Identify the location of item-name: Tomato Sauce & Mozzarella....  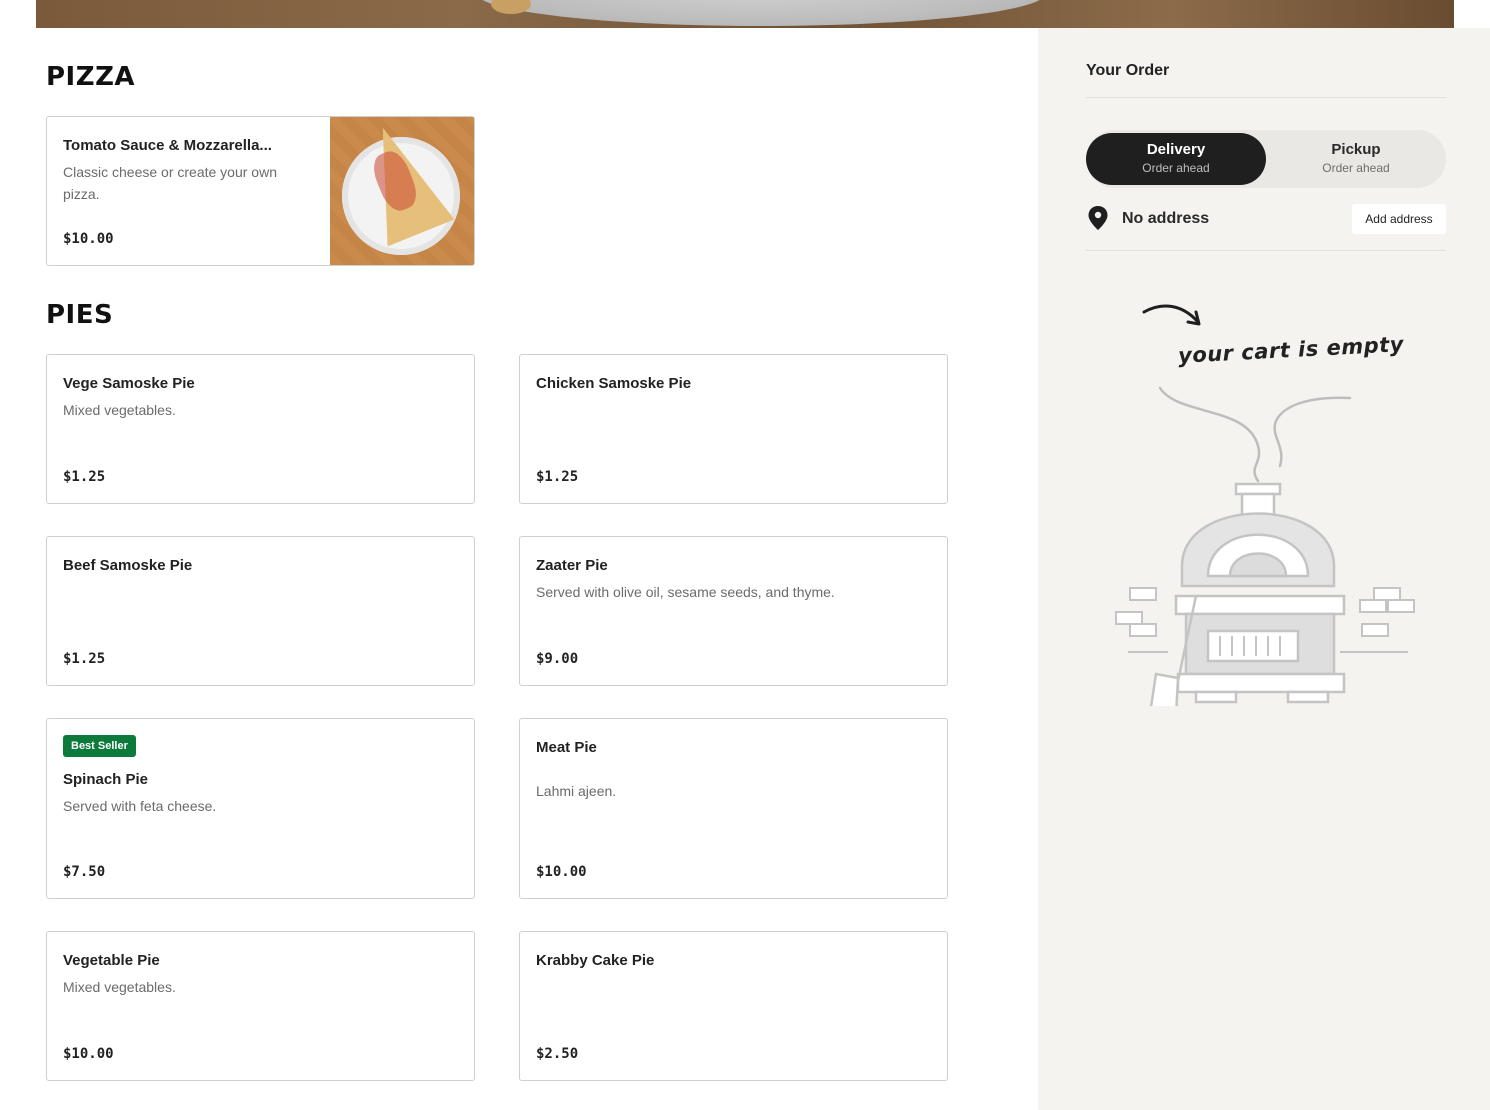
(167, 145).